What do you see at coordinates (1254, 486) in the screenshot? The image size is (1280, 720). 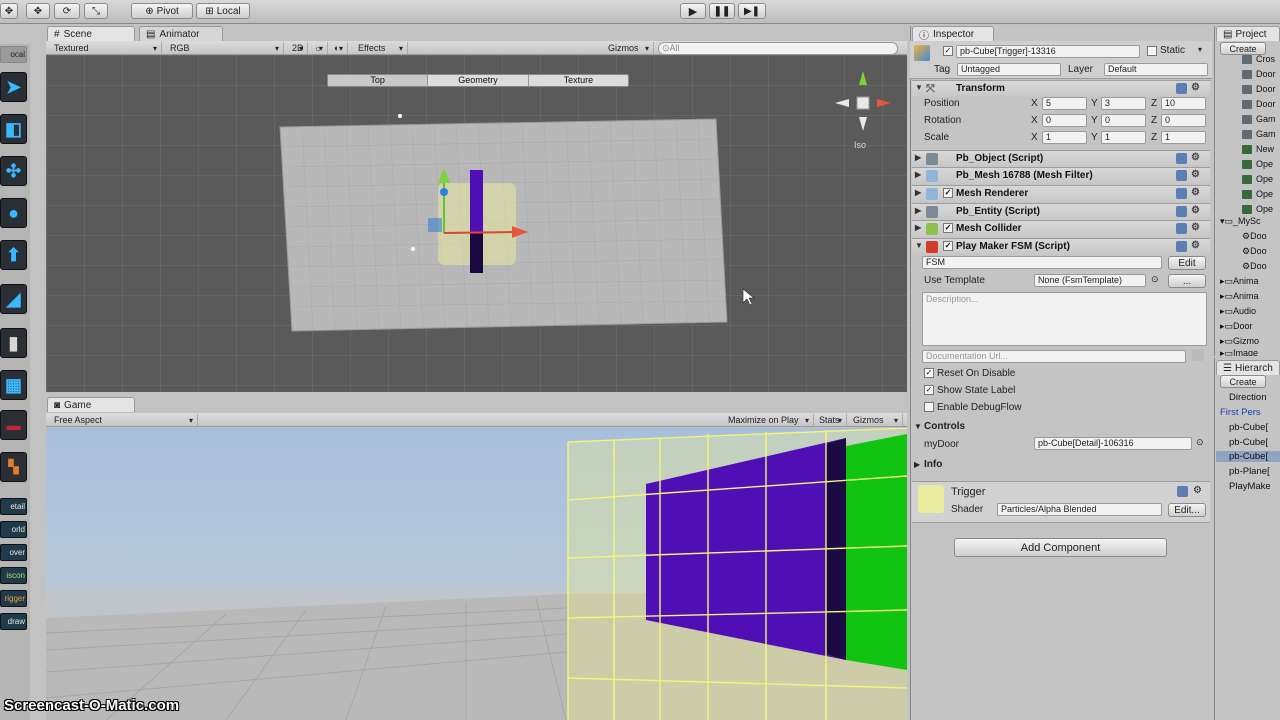 I see `hierarchy-item: PlayMake` at bounding box center [1254, 486].